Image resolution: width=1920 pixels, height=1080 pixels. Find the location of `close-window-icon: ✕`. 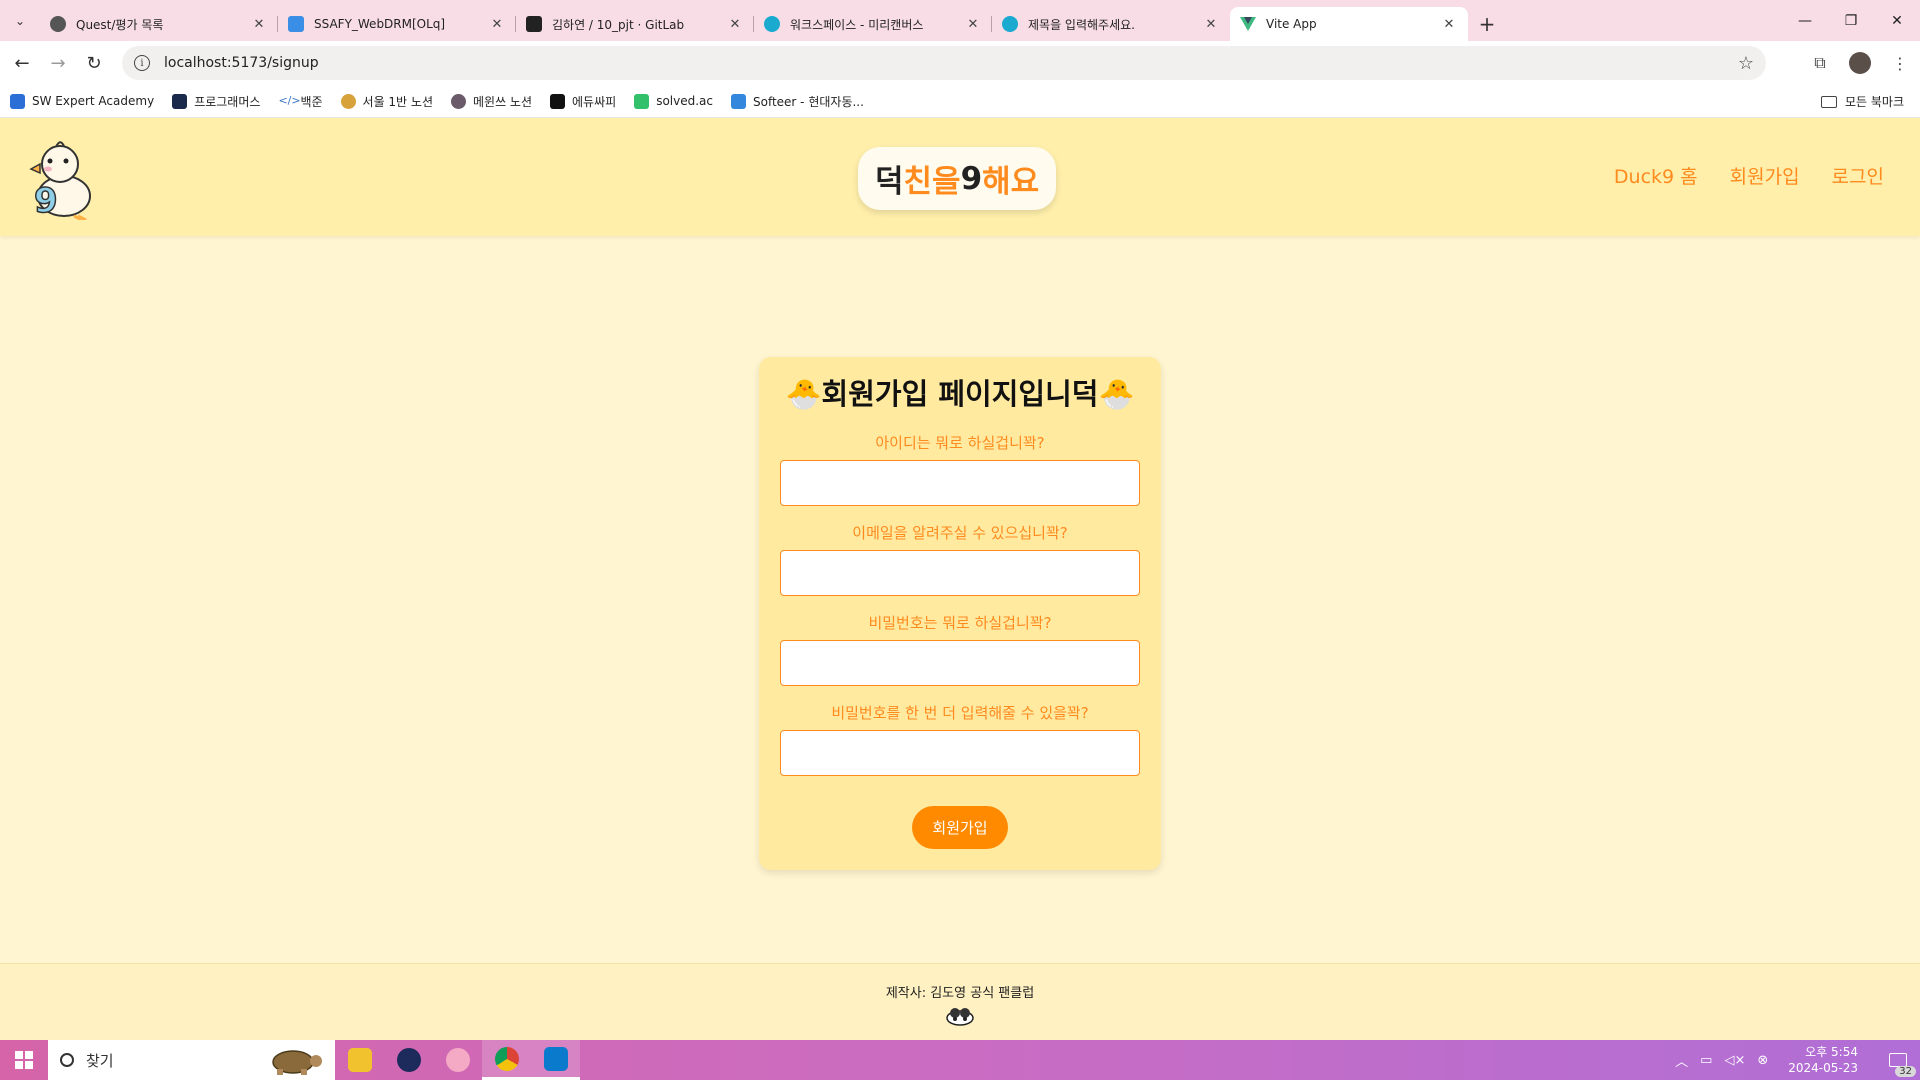

close-window-icon: ✕ is located at coordinates (1897, 20).